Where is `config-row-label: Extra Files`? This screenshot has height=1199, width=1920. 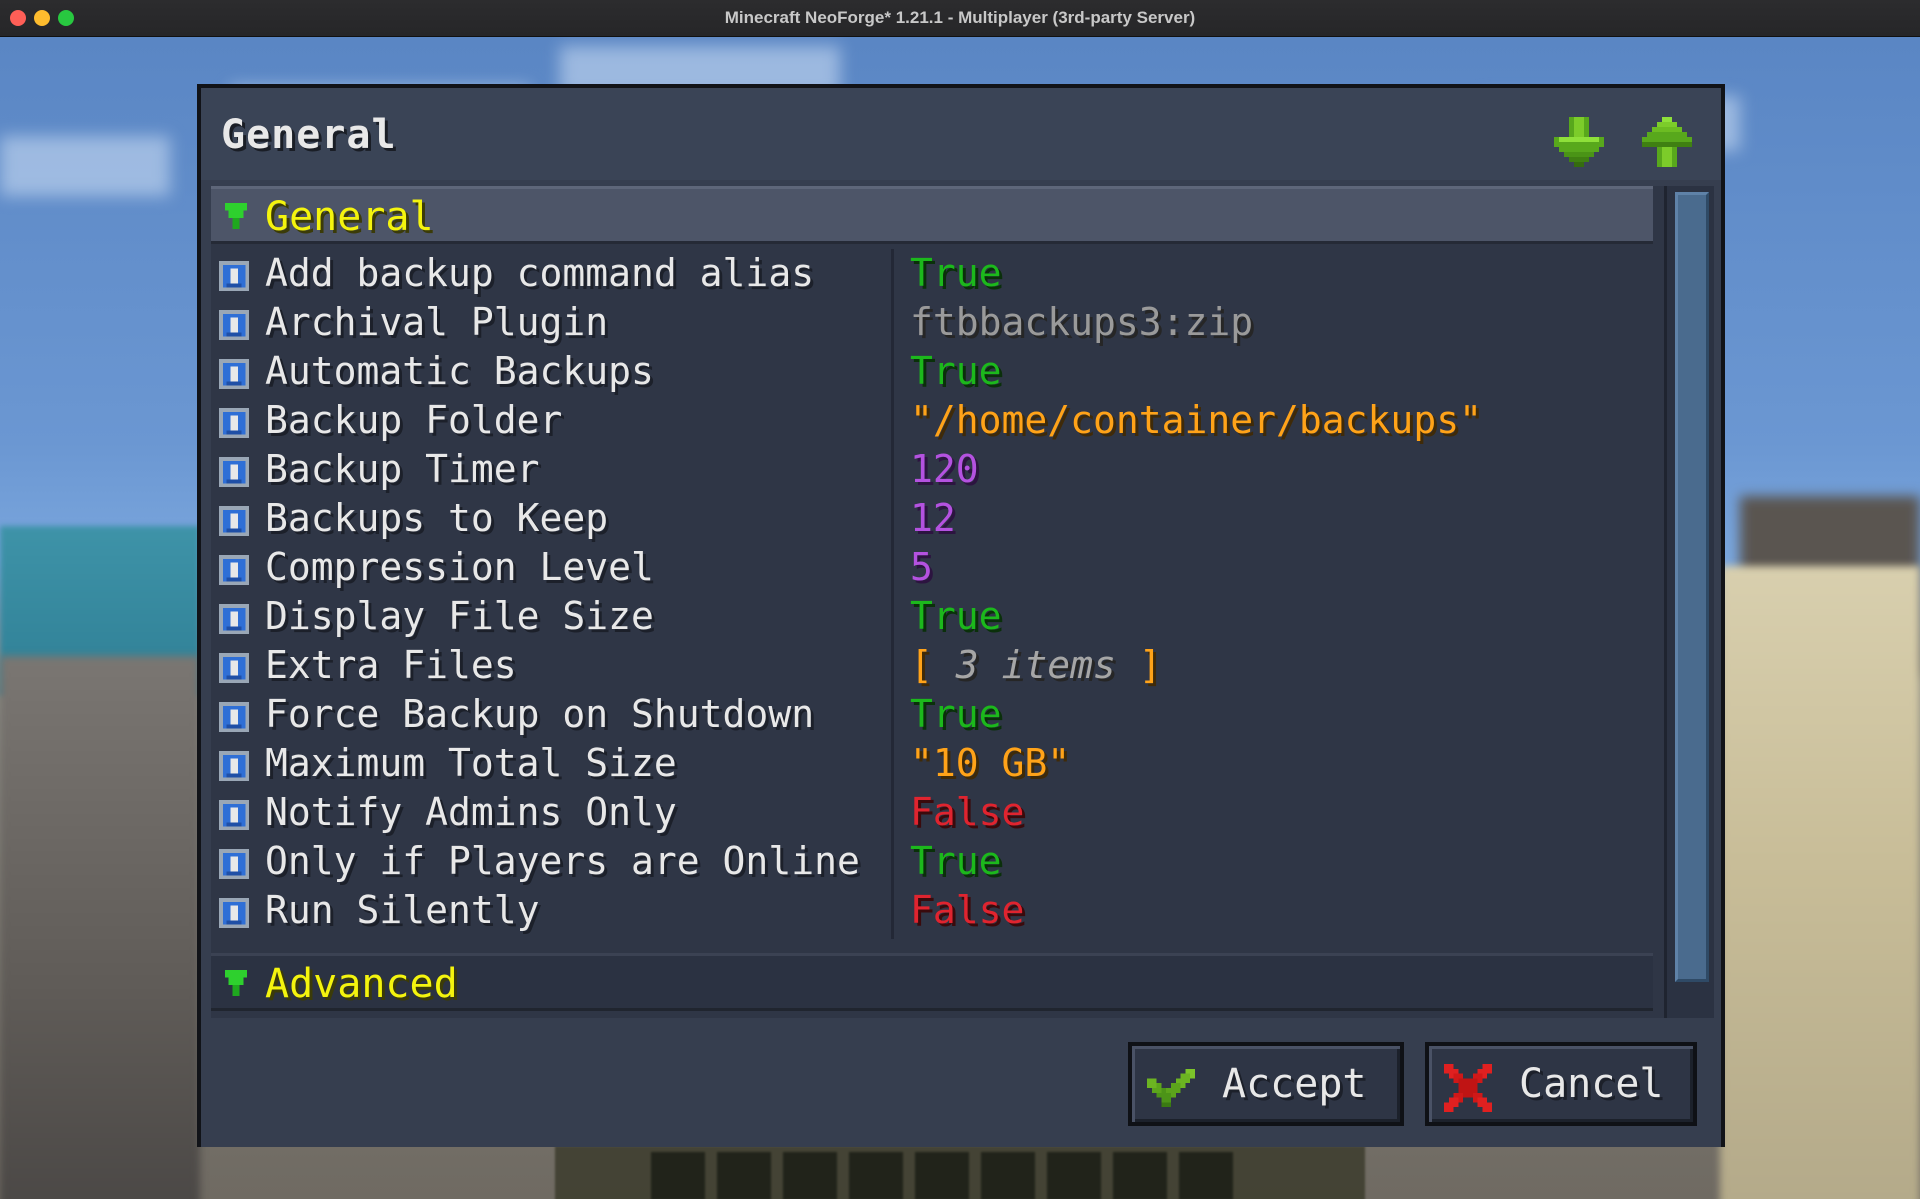
config-row-label: Extra Files is located at coordinates (391, 665).